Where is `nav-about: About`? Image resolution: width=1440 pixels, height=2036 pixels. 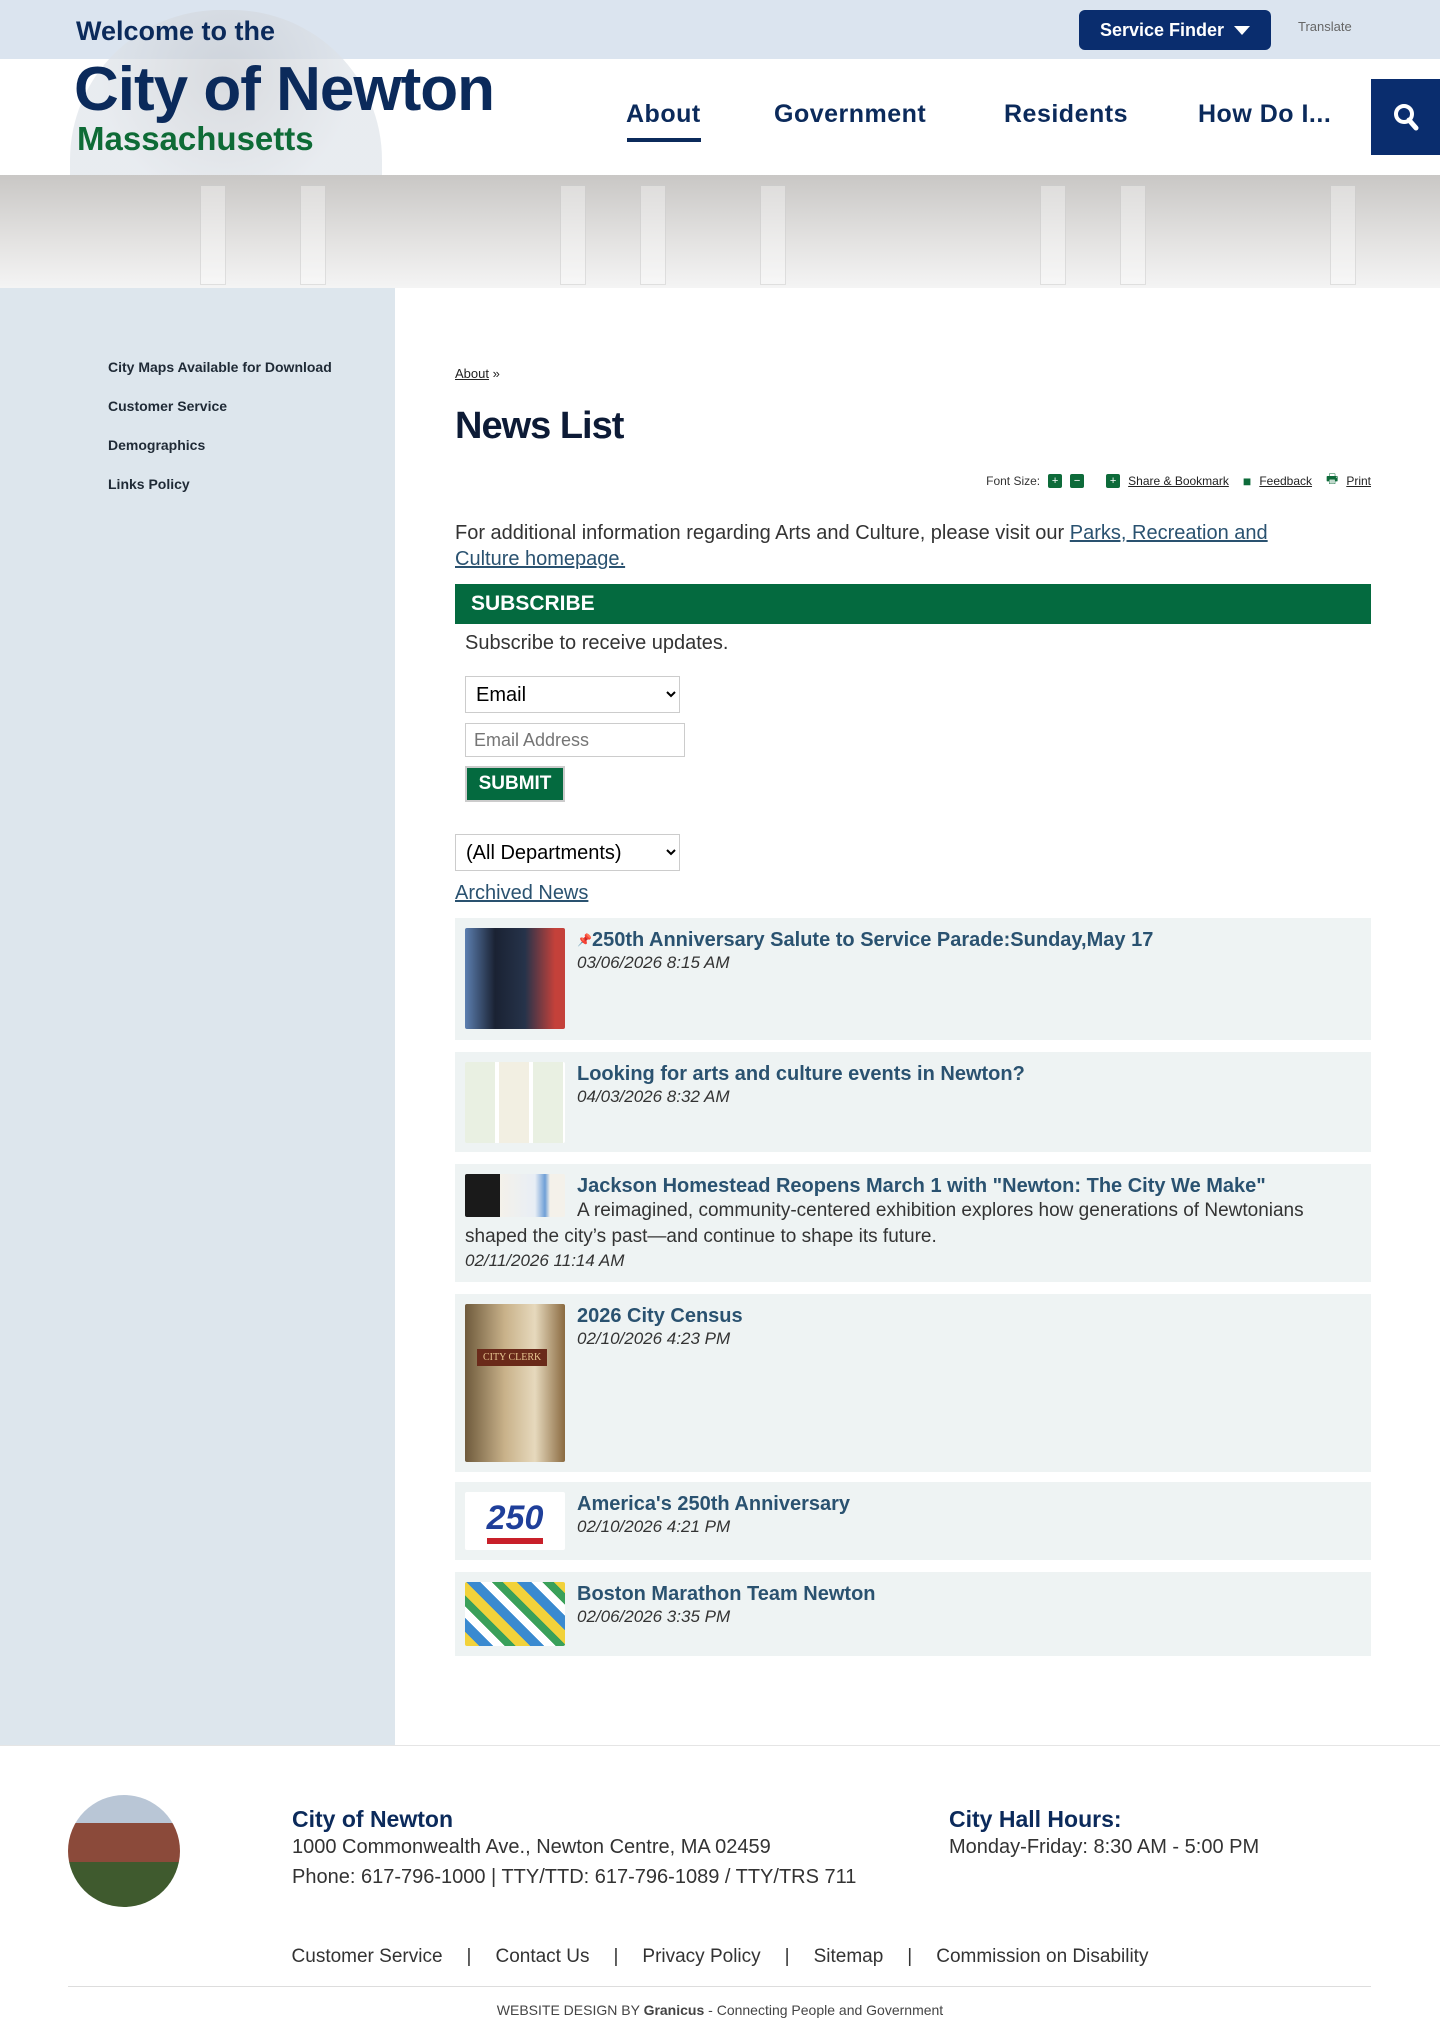
nav-about: About is located at coordinates (663, 114).